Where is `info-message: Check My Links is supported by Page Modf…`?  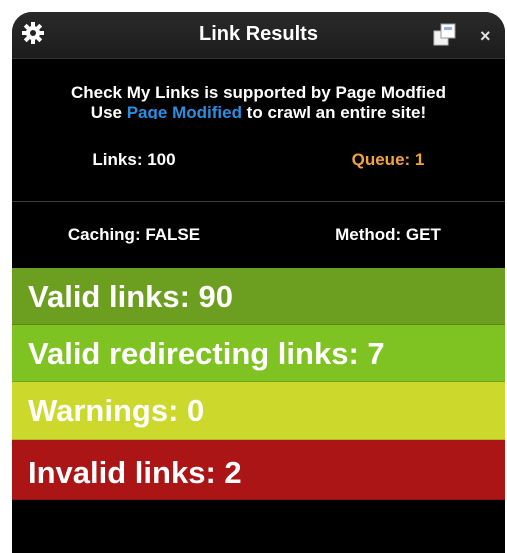
info-message: Check My Links is supported by Page Modf… is located at coordinates (258, 90).